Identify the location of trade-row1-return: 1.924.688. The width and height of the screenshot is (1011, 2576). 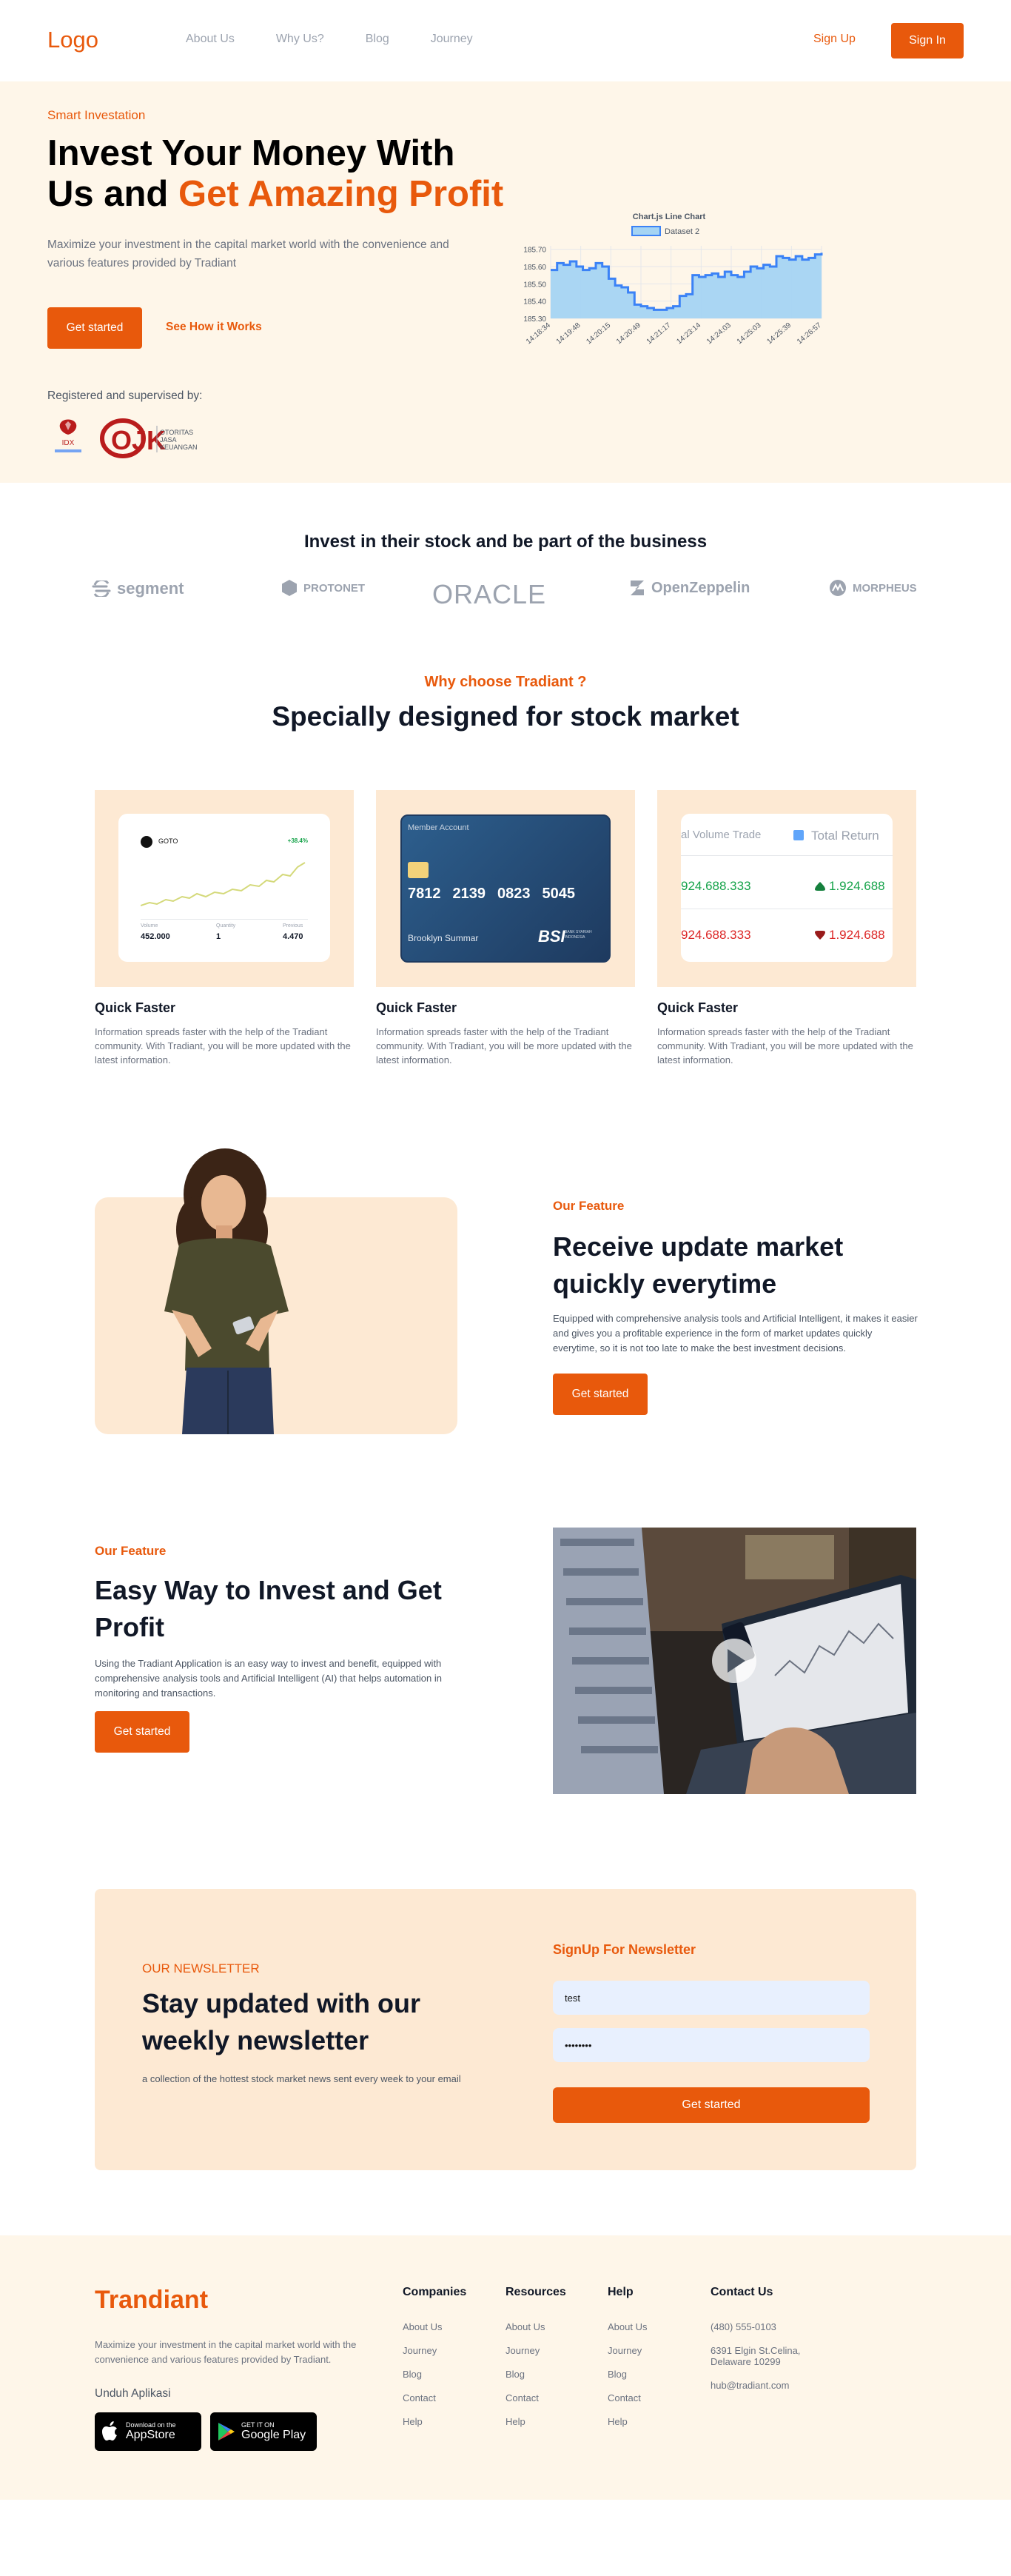
(857, 886).